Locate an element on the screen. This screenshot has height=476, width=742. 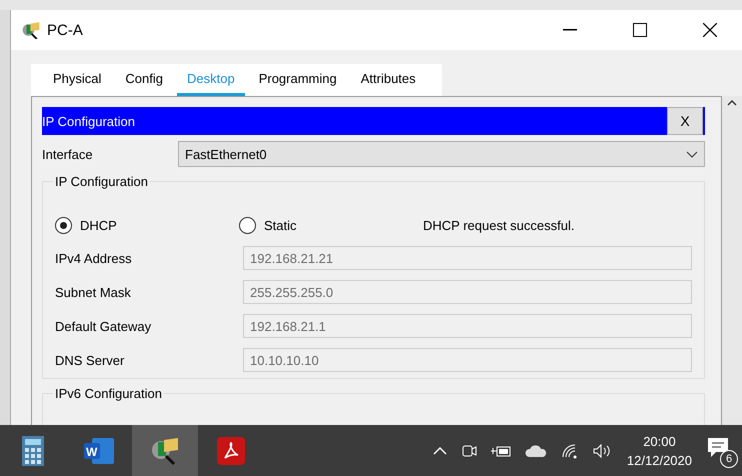
clock-date: 12/12/2020 is located at coordinates (659, 460).